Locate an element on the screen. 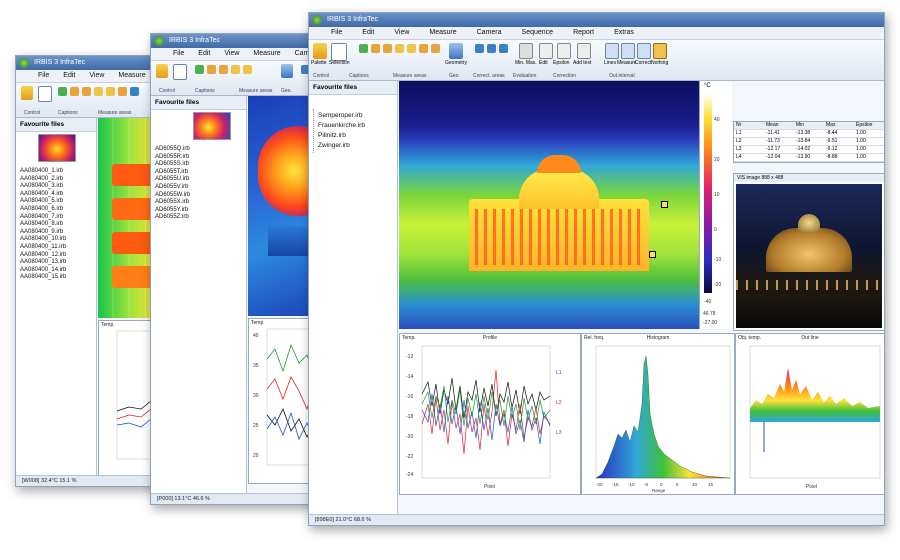  file-list-item: AA080400_12.irb is located at coordinates (43, 256).